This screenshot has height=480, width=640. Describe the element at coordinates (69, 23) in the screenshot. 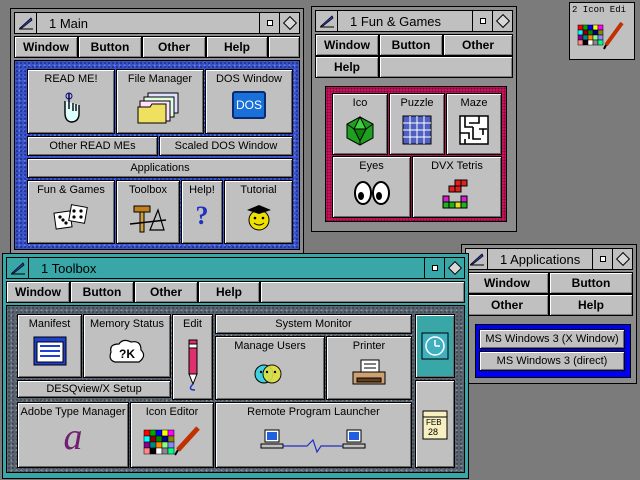

I see `main-title: 1 Main` at that location.